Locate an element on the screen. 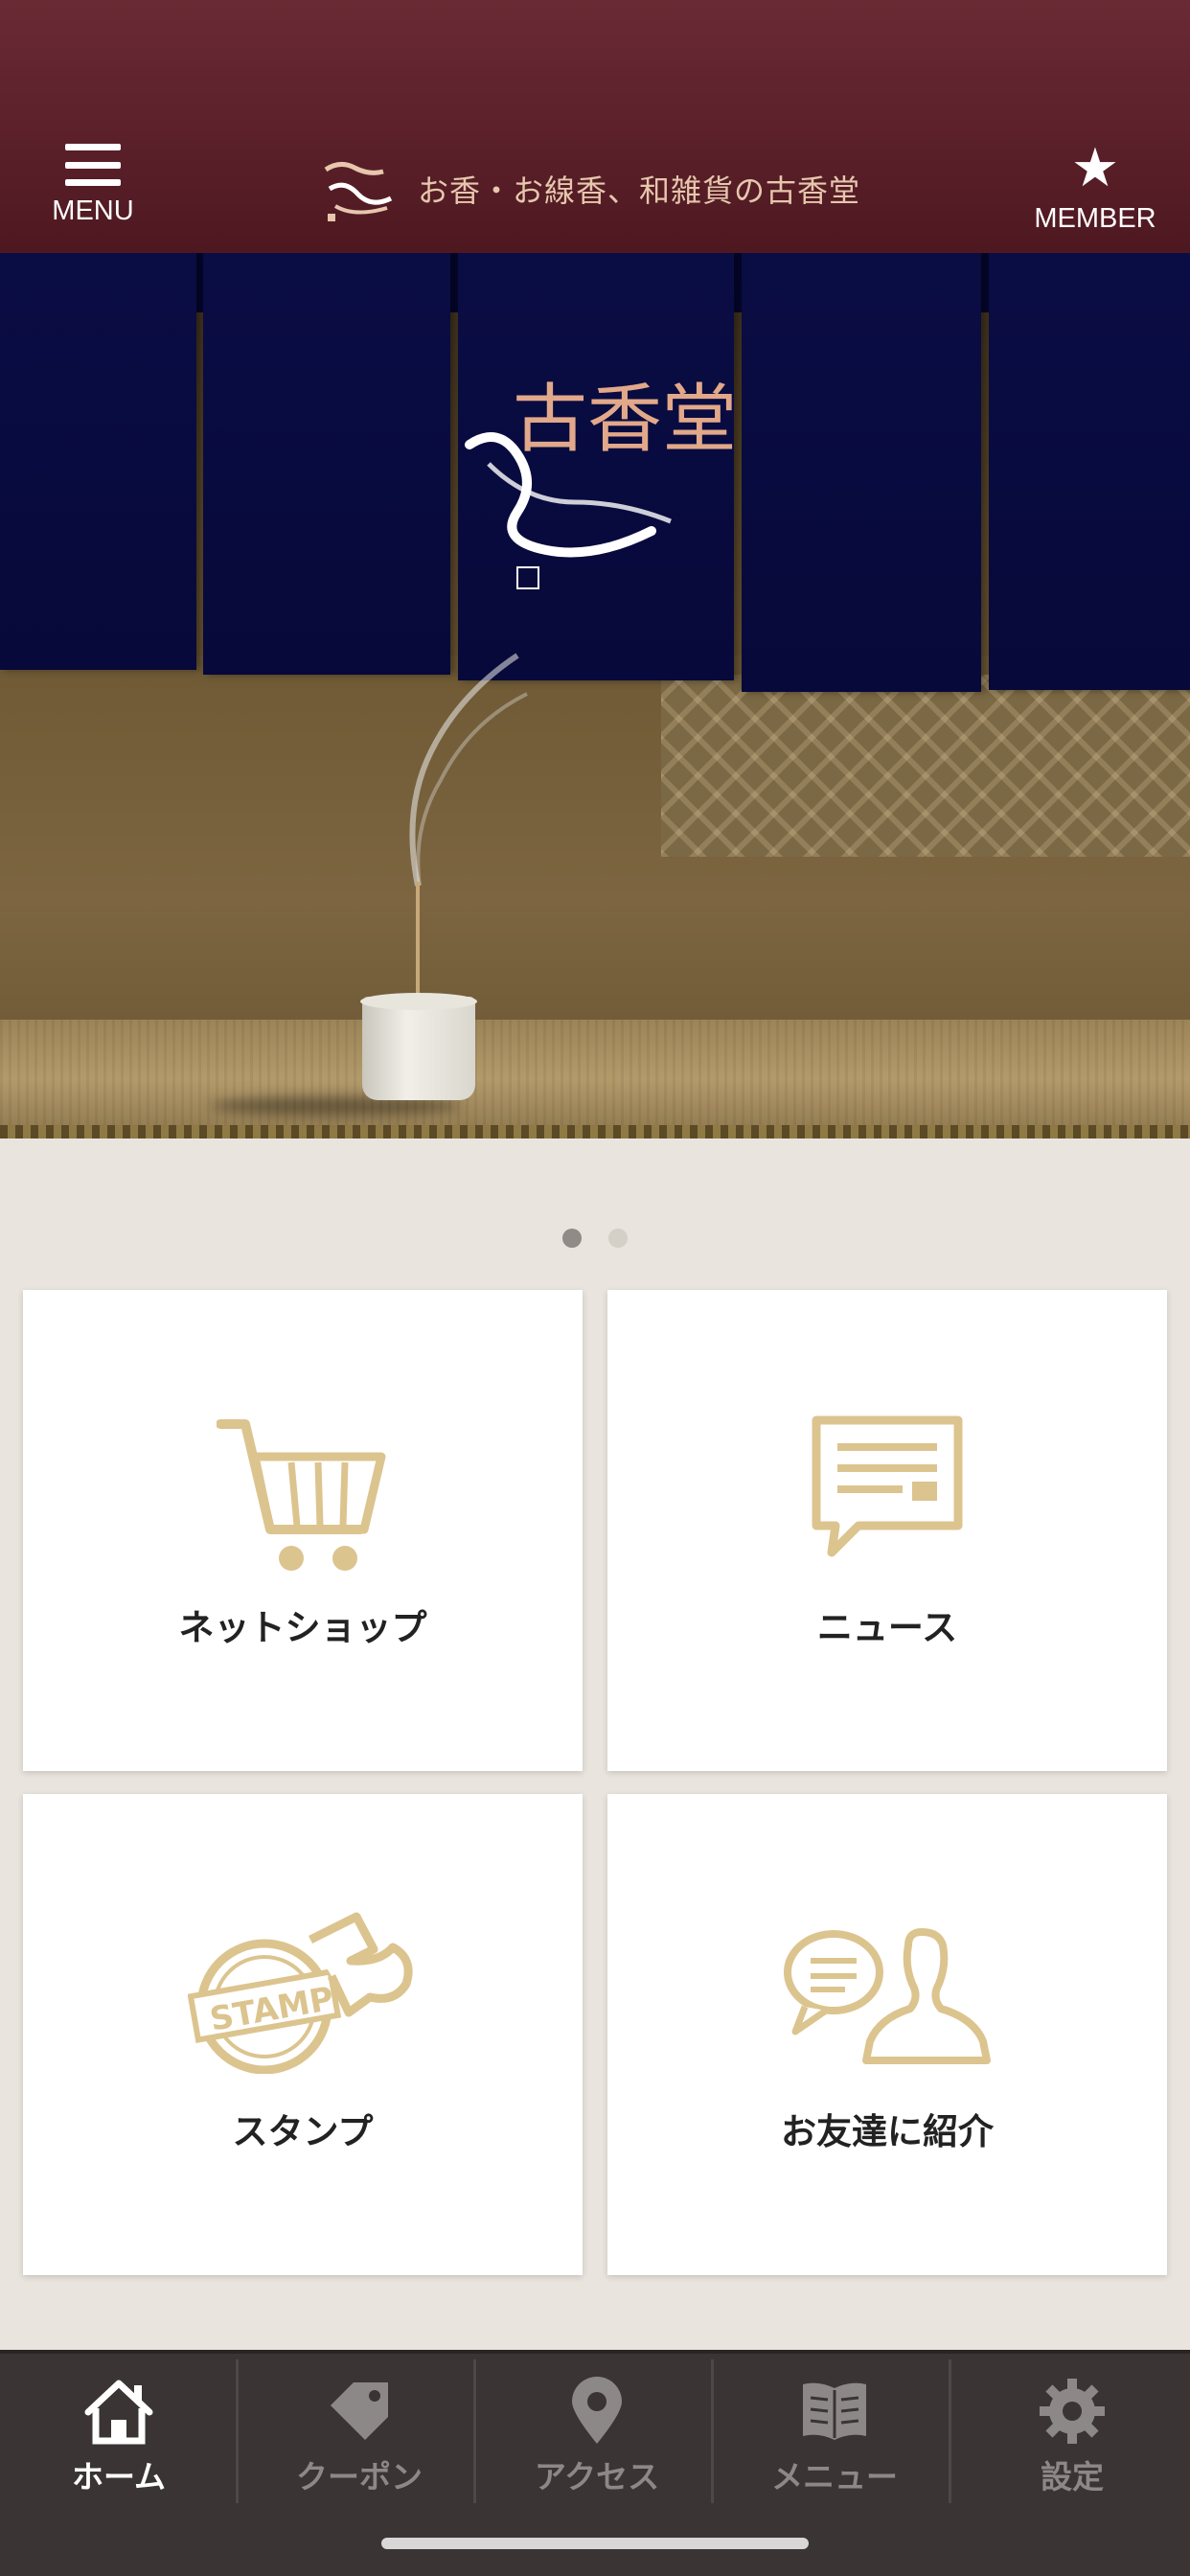  menu-button: MENU is located at coordinates (93, 192).